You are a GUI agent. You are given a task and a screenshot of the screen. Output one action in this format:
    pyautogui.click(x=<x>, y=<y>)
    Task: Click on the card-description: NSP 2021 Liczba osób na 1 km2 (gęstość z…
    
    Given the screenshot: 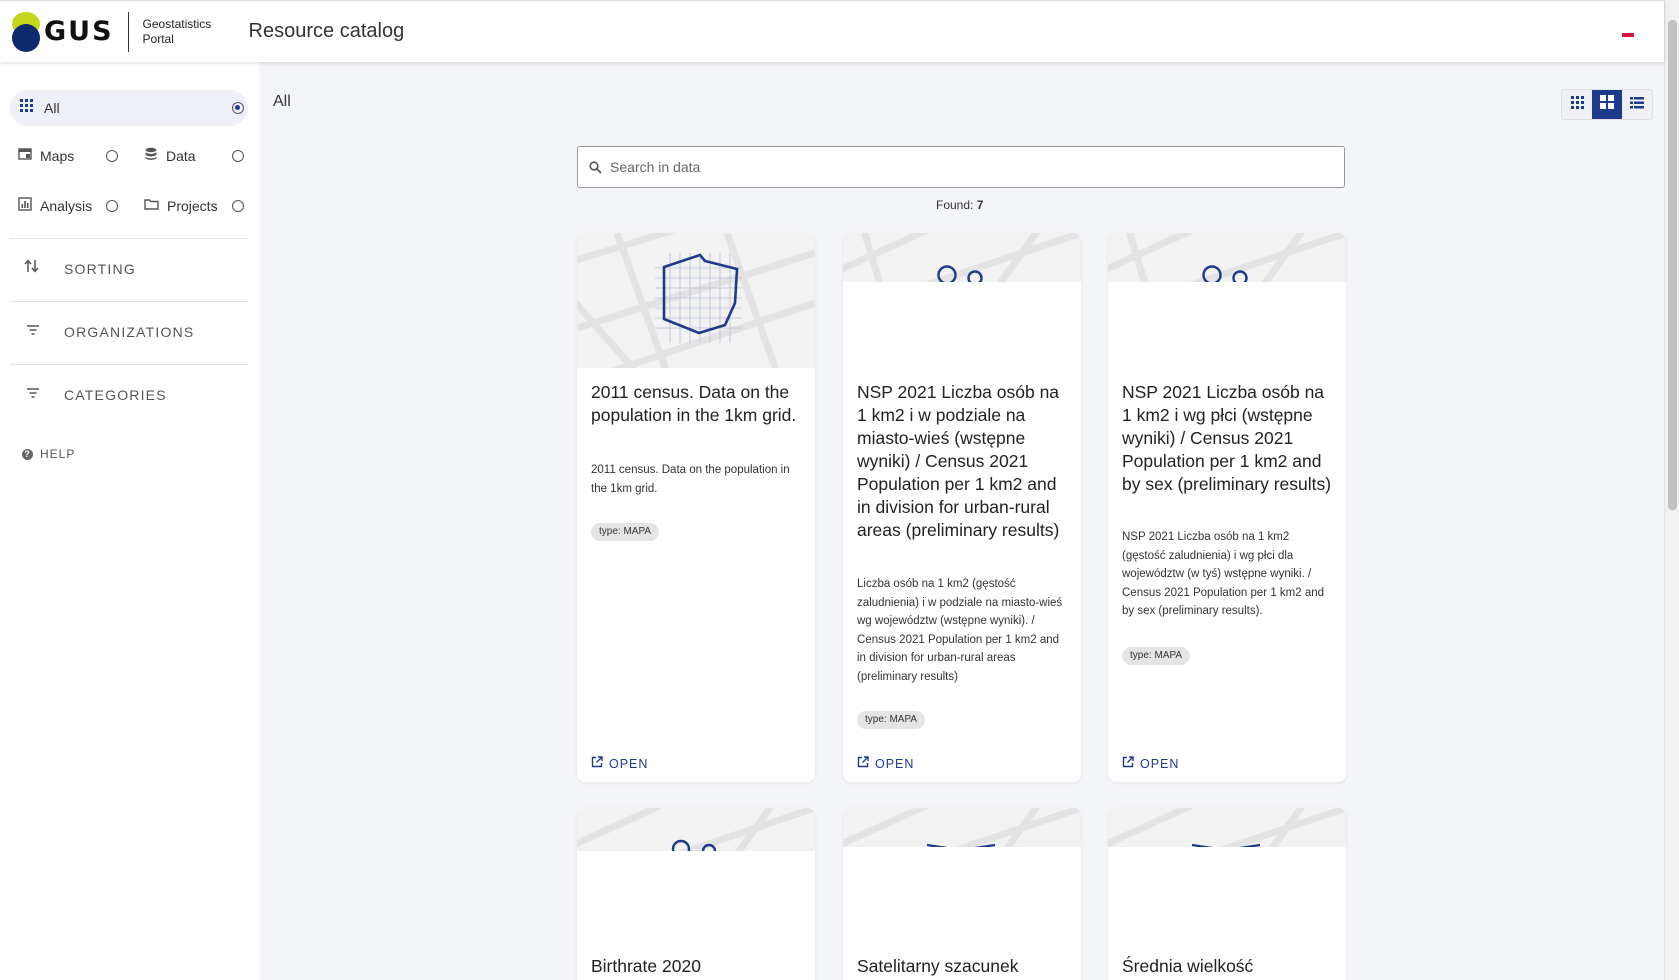 What is the action you would take?
    pyautogui.click(x=1223, y=574)
    